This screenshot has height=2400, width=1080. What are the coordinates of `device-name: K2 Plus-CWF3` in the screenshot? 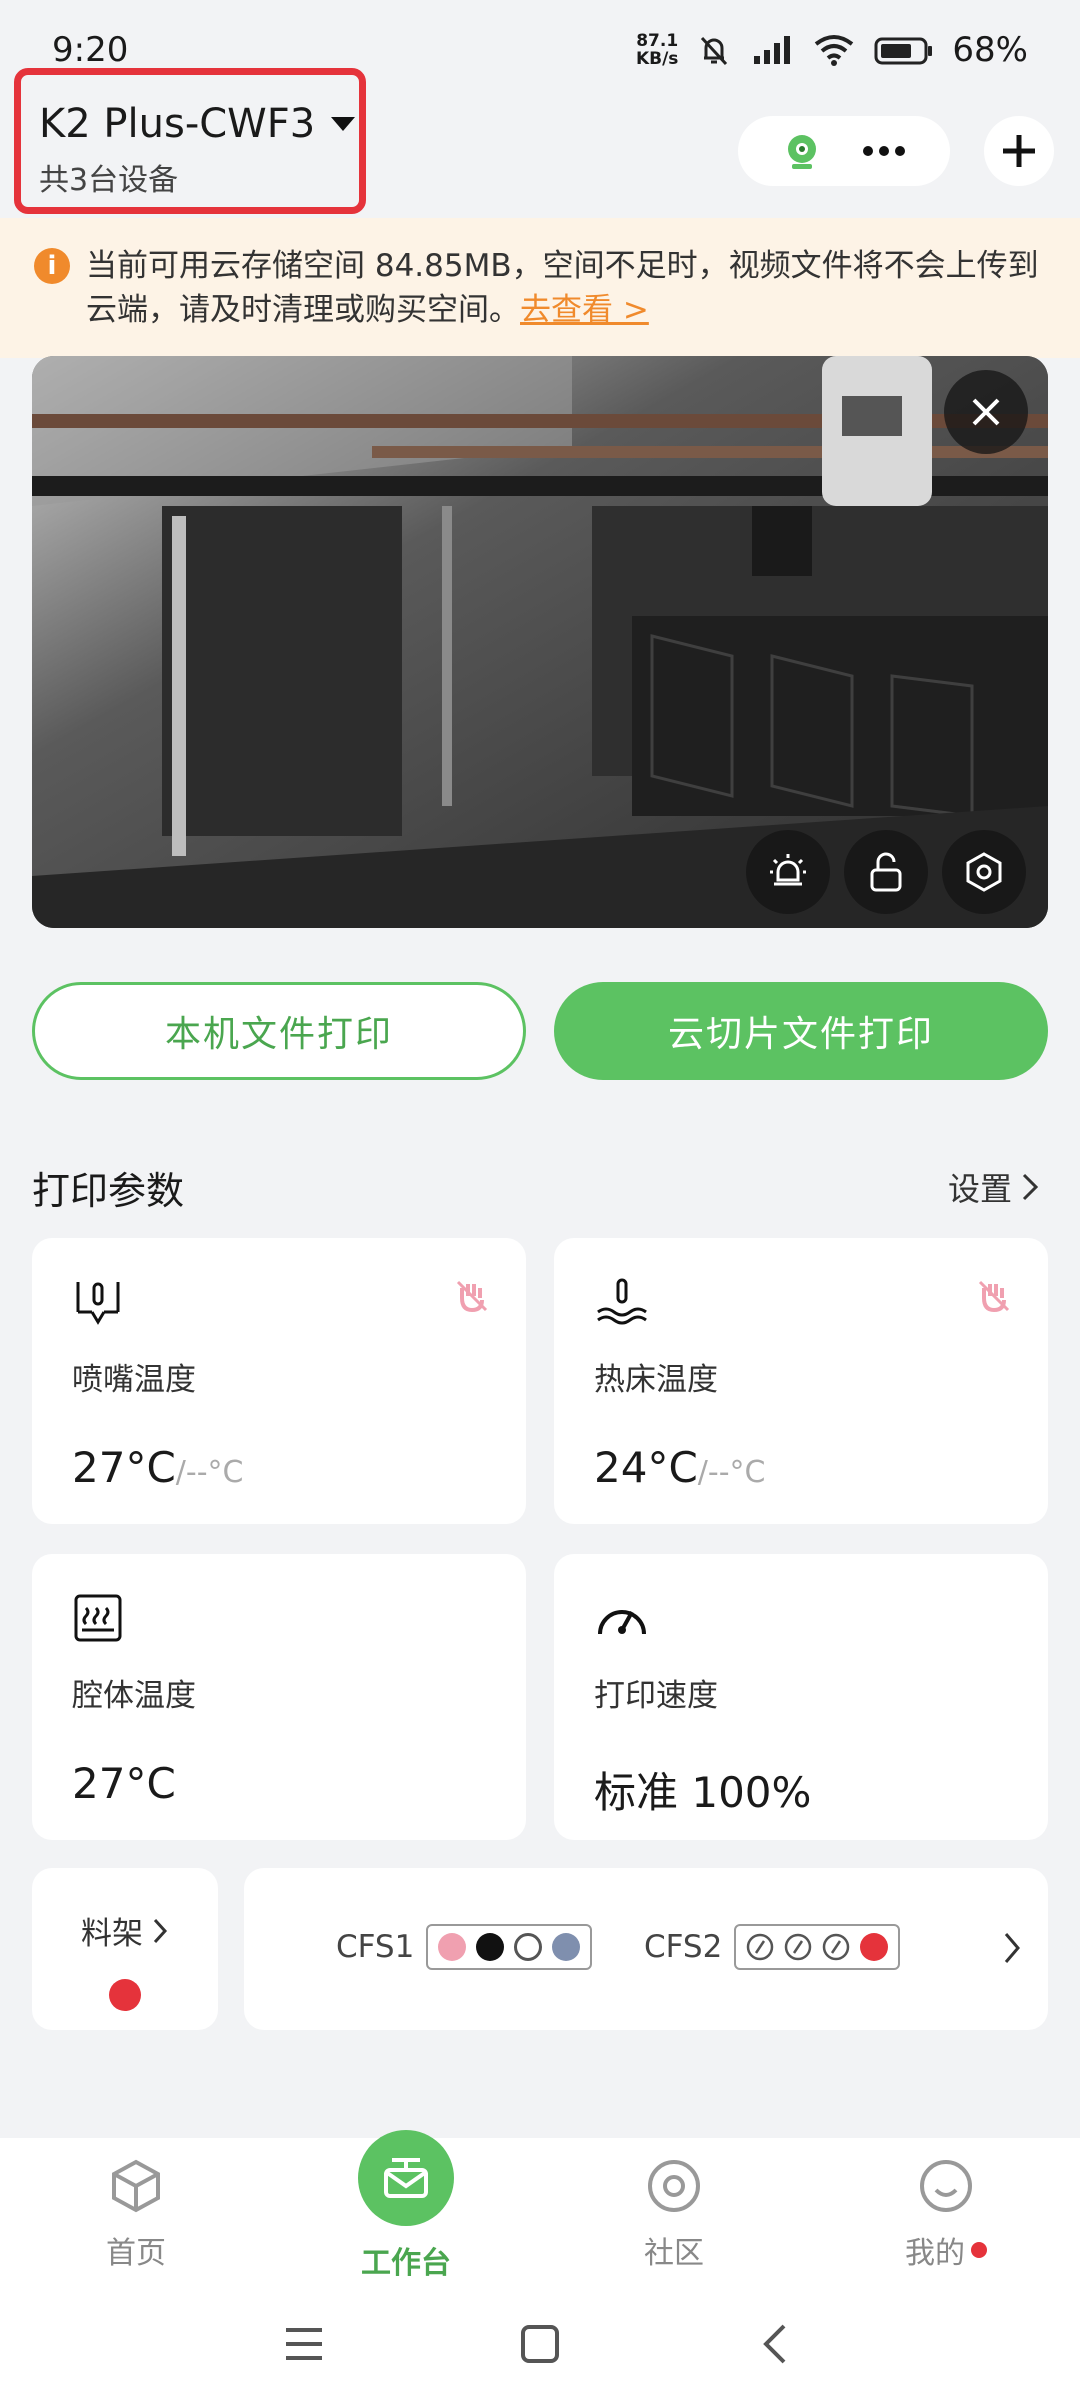 It's located at (177, 124).